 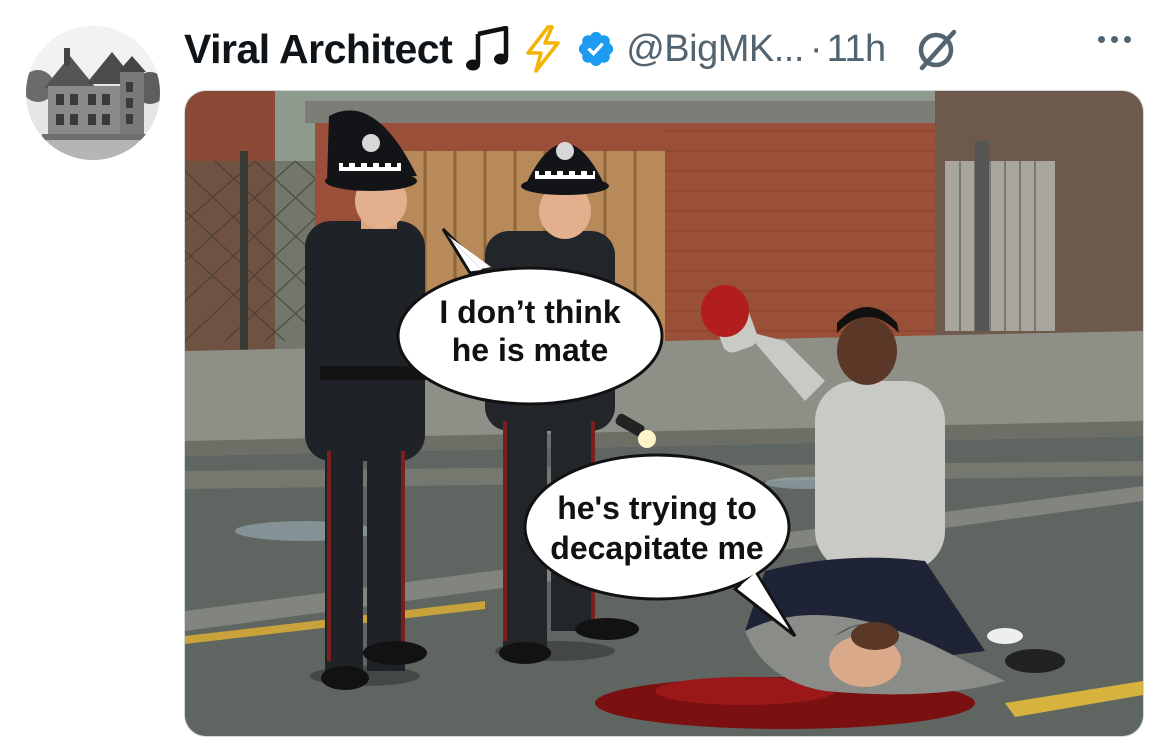 I want to click on house-avatar-image, so click(x=93, y=93).